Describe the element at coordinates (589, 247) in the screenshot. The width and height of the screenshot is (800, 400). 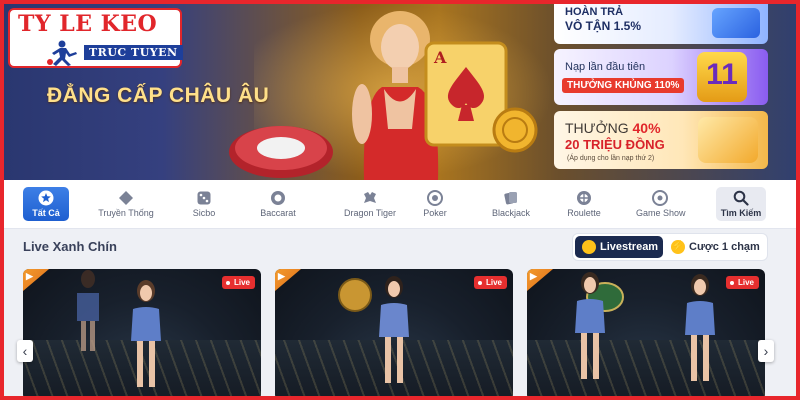
I see `livestream-icon` at that location.